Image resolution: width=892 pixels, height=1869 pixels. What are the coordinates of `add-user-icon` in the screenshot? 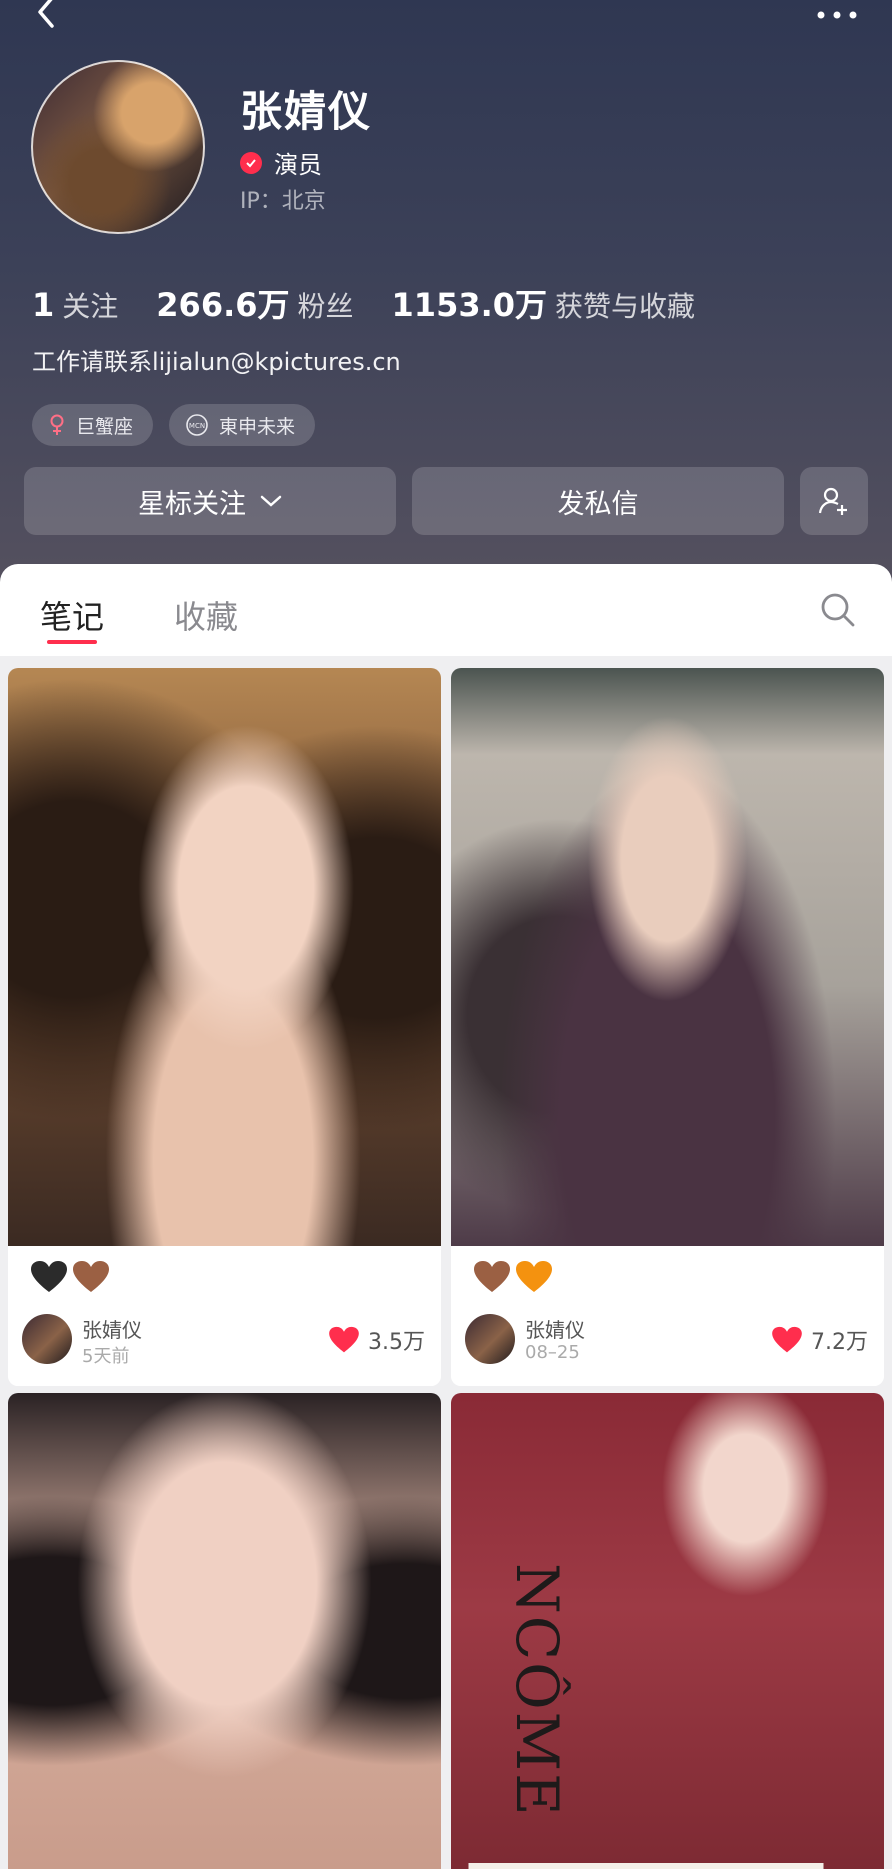 It's located at (832, 501).